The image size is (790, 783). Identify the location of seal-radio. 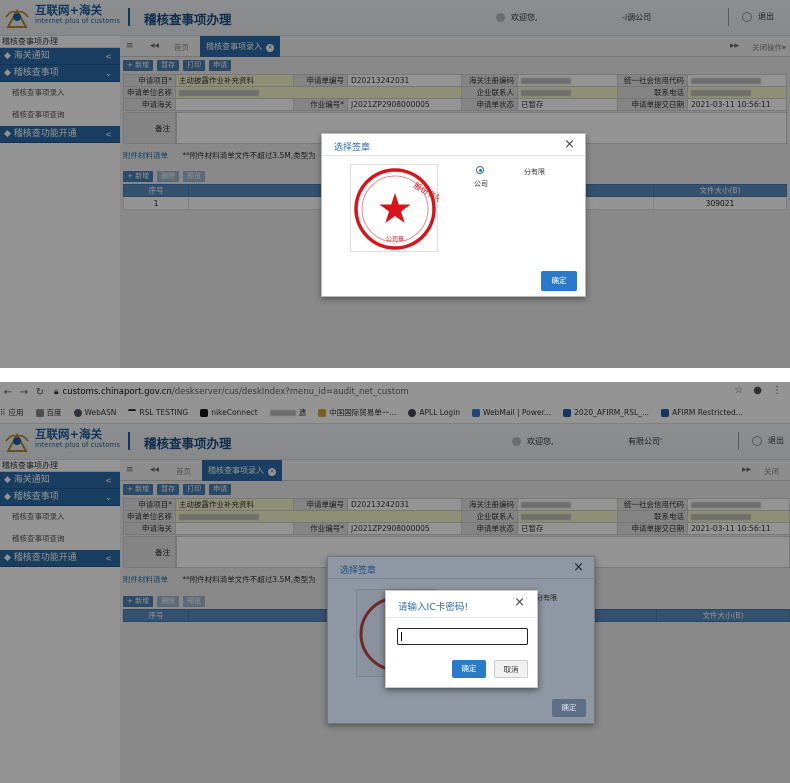
(480, 170).